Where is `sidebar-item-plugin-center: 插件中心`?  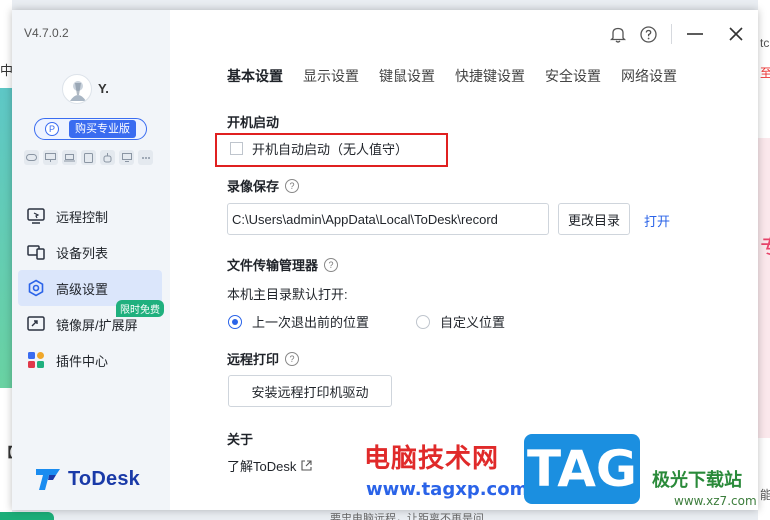
sidebar-item-plugin-center: 插件中心 is located at coordinates (90, 360).